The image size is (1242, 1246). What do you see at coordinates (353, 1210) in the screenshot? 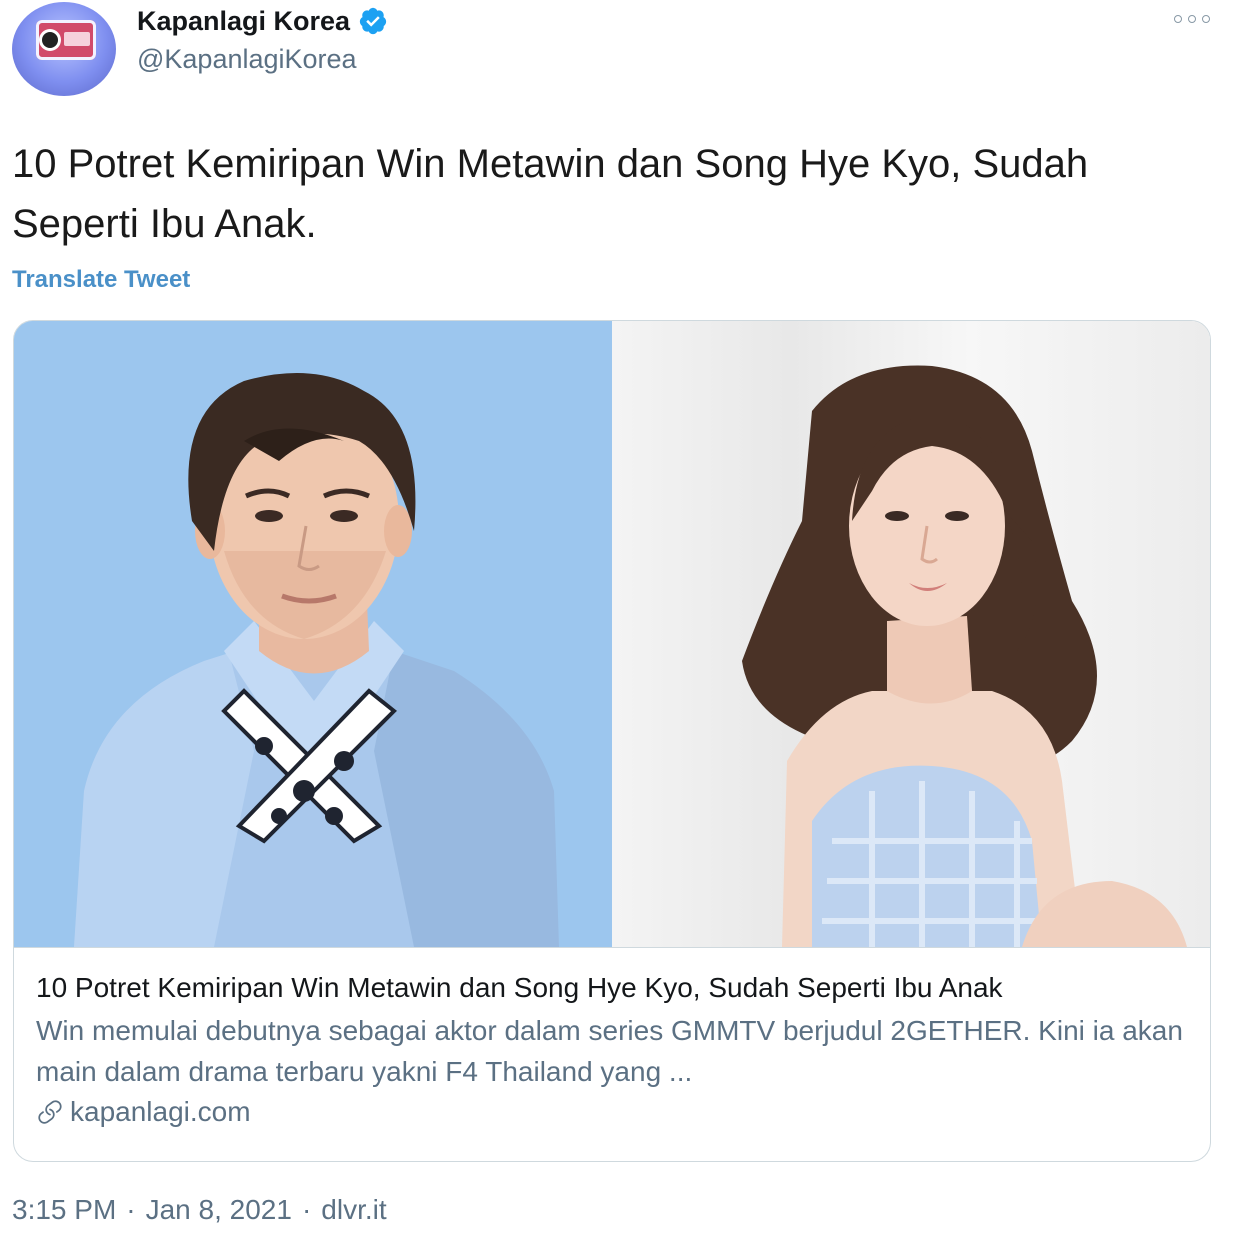
I see `tweet-source: dlvr.it` at bounding box center [353, 1210].